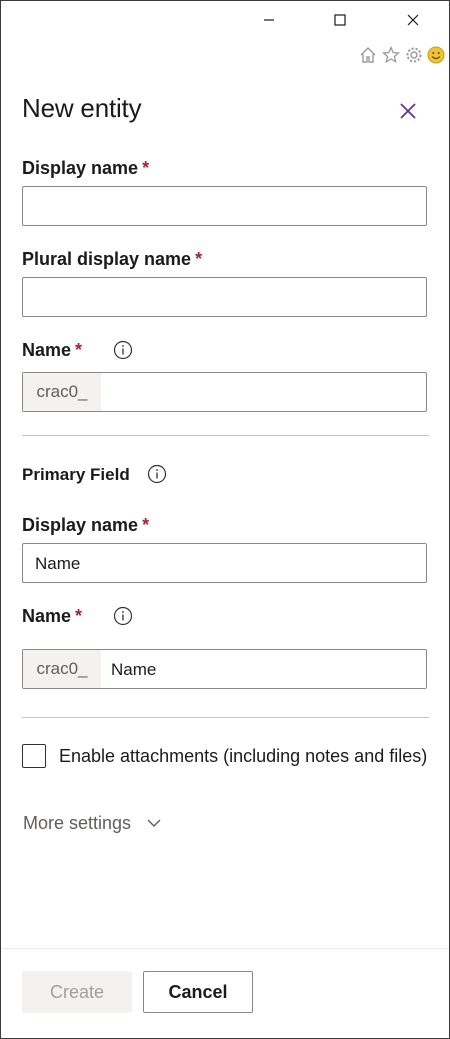 The image size is (450, 1039). Describe the element at coordinates (436, 55) in the screenshot. I see `smiley-icon` at that location.